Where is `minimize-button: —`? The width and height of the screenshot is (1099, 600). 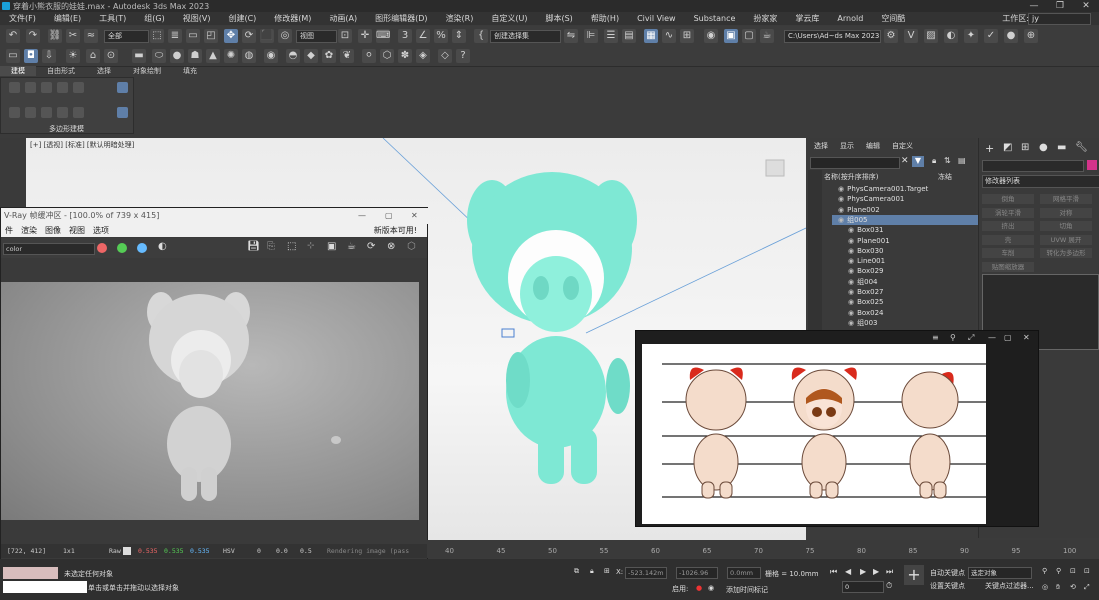 minimize-button: — is located at coordinates (1034, 6).